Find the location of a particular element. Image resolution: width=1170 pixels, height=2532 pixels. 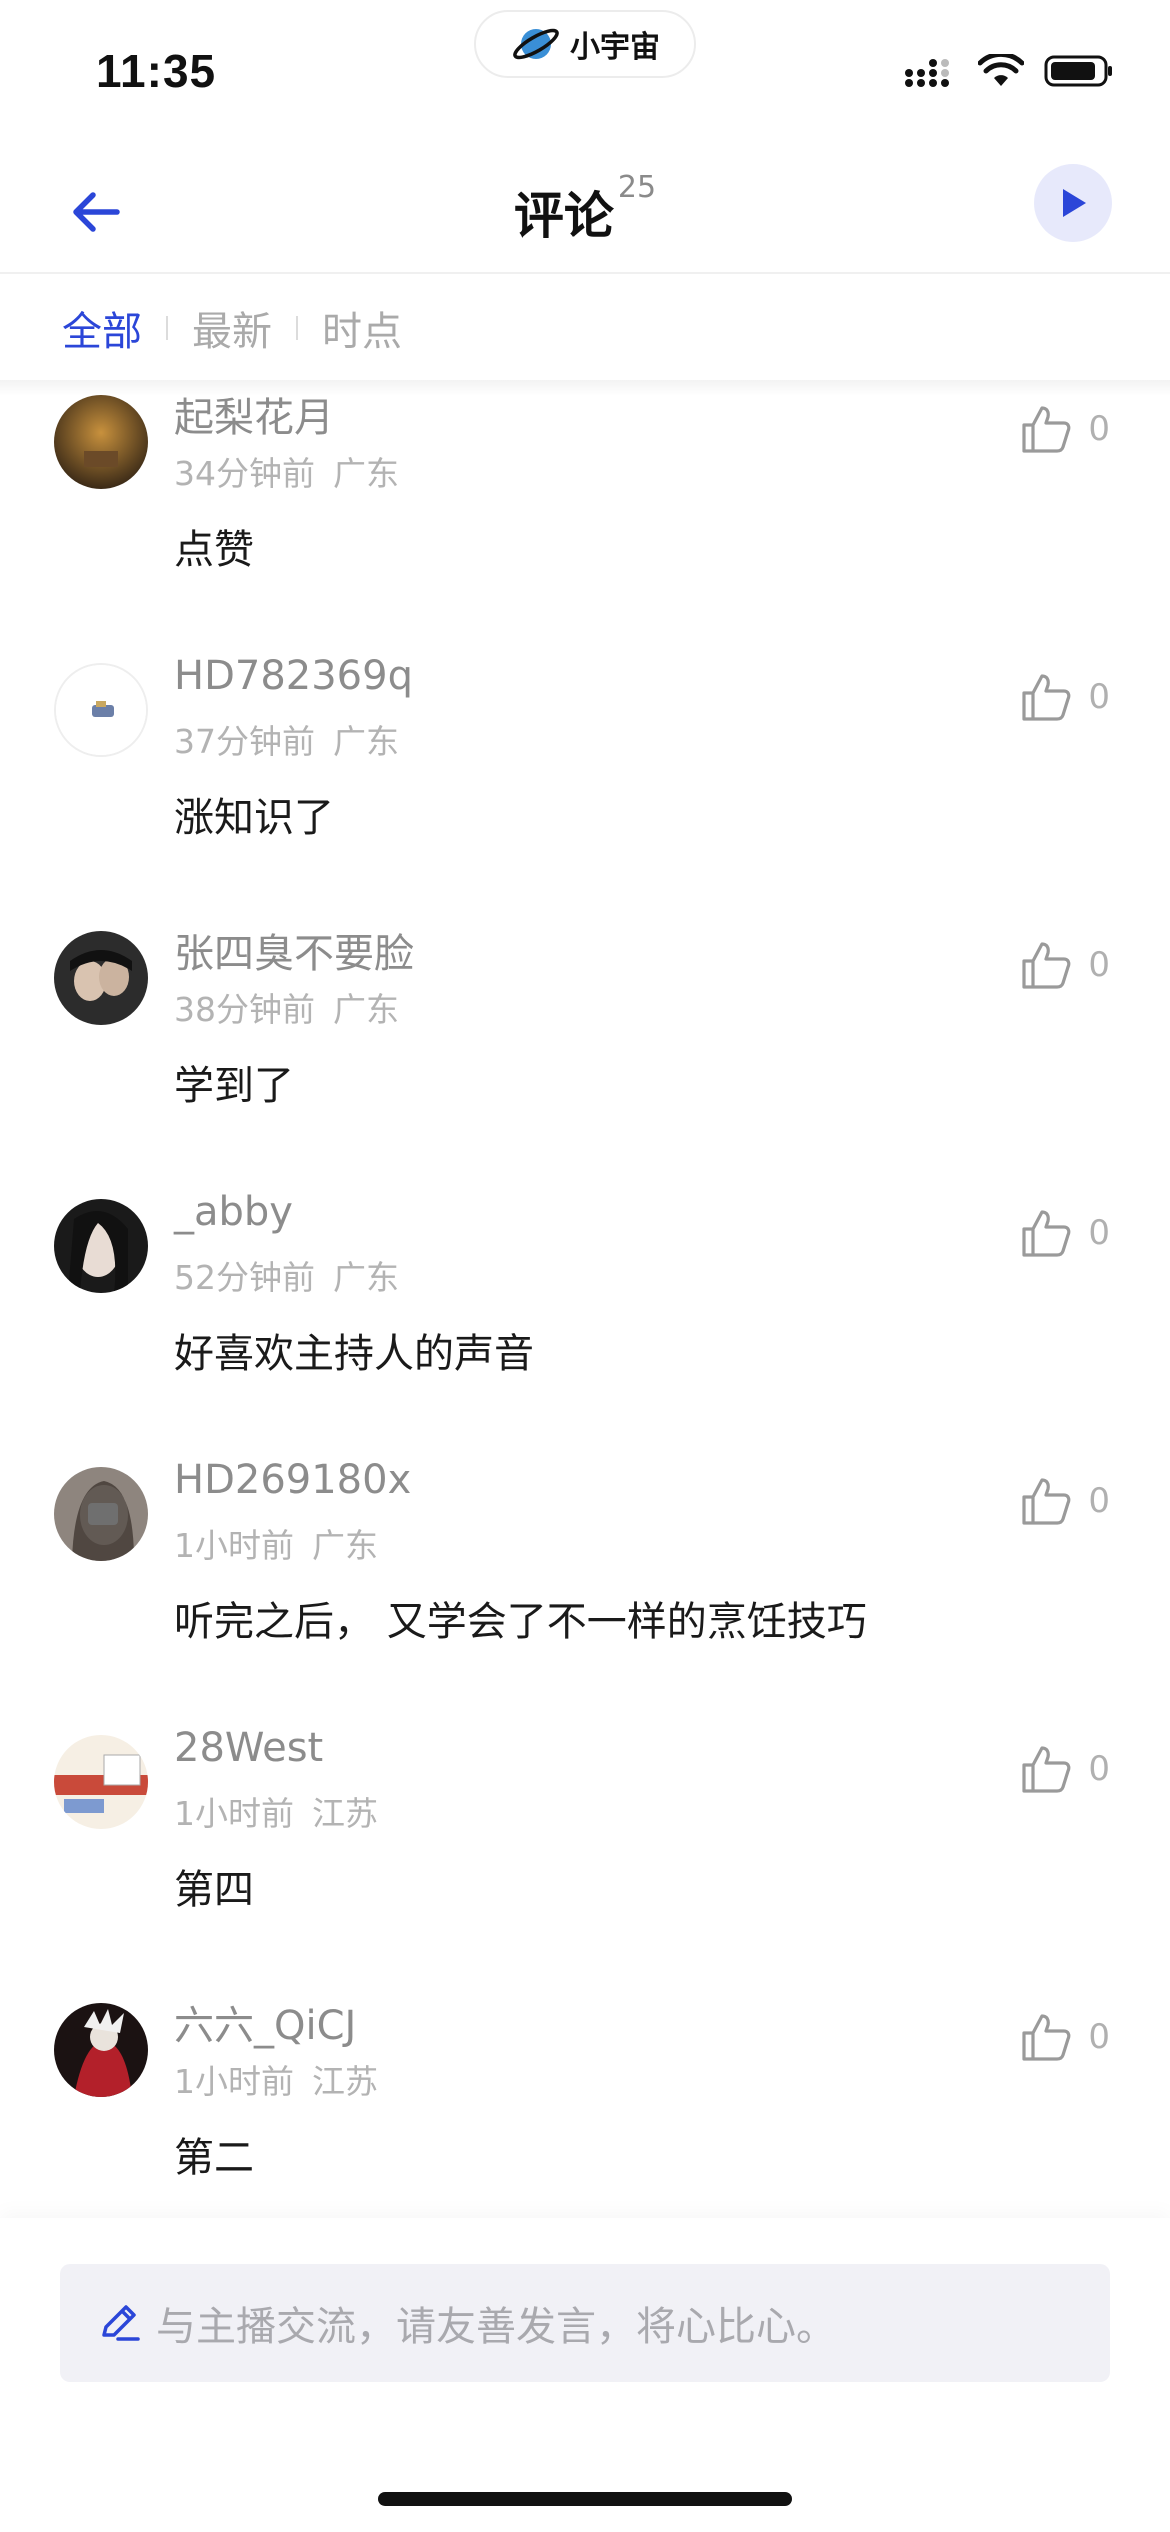

comment-text: 听完之后， 又学会了不一样的烹饪技巧 is located at coordinates (520, 1622).